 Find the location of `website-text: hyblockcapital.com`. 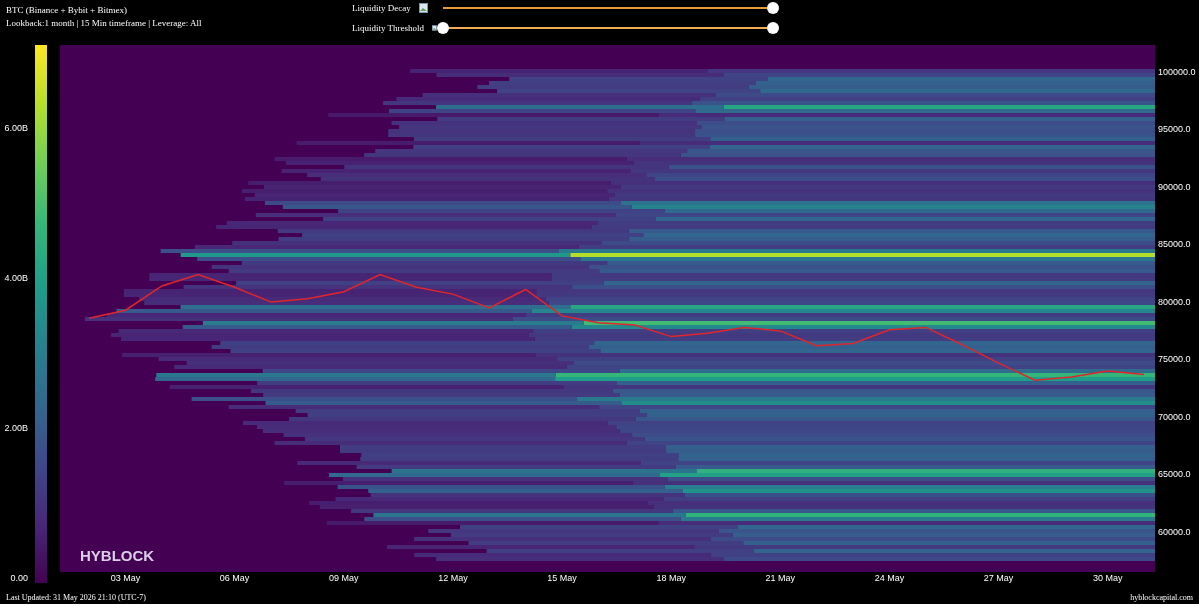

website-text: hyblockcapital.com is located at coordinates (1161, 597).